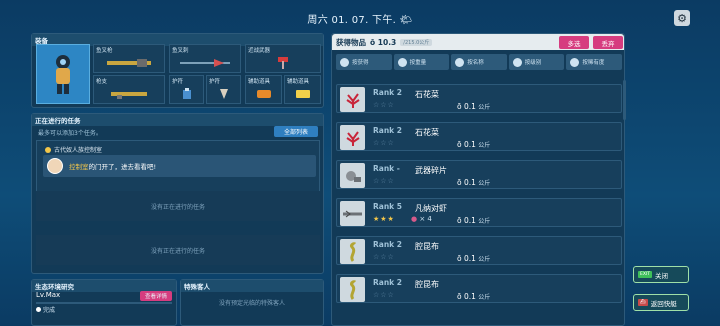 The image size is (720, 326). I want to click on tasks-subtitle: 最多可以添加3个任务。, so click(70, 133).